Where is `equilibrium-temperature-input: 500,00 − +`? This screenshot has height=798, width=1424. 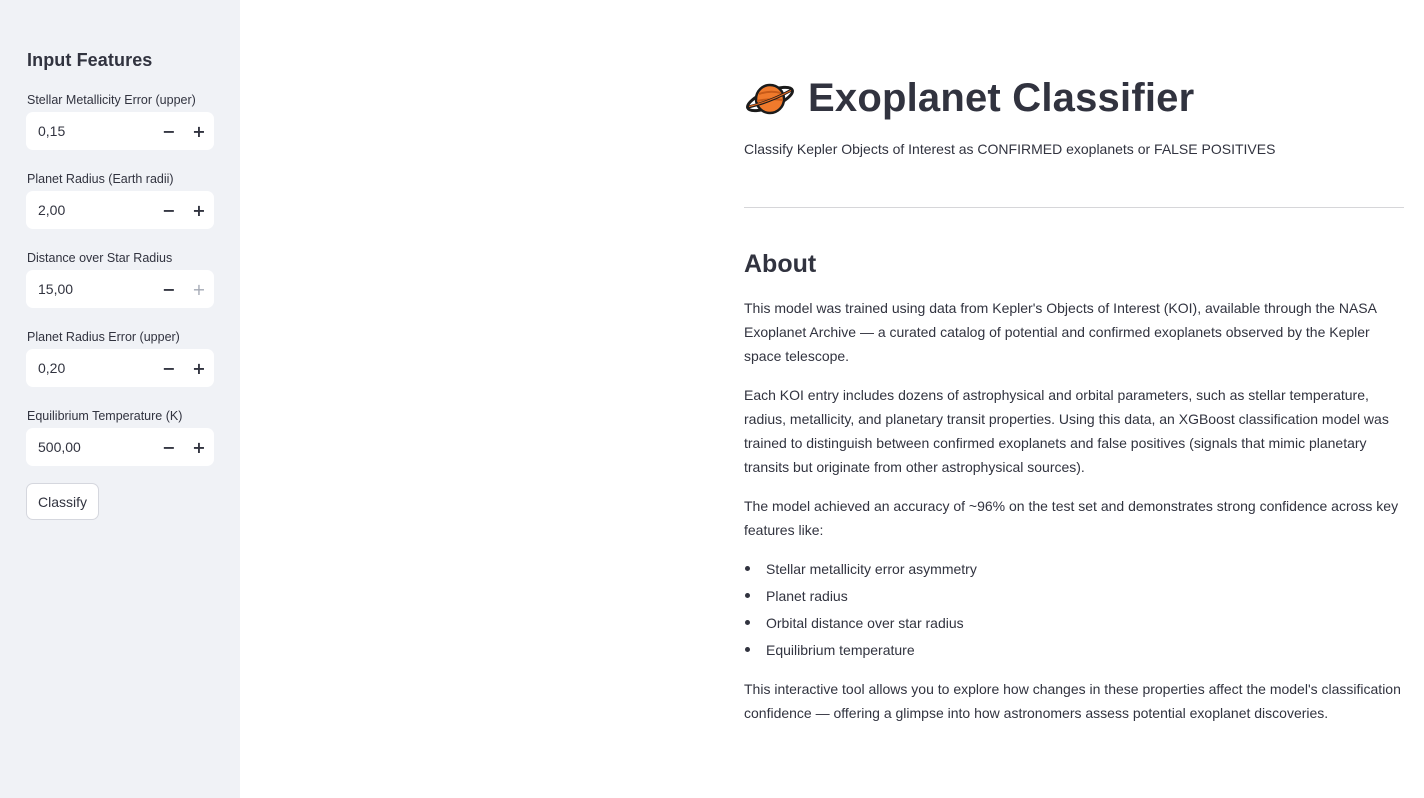
equilibrium-temperature-input: 500,00 − + is located at coordinates (120, 447).